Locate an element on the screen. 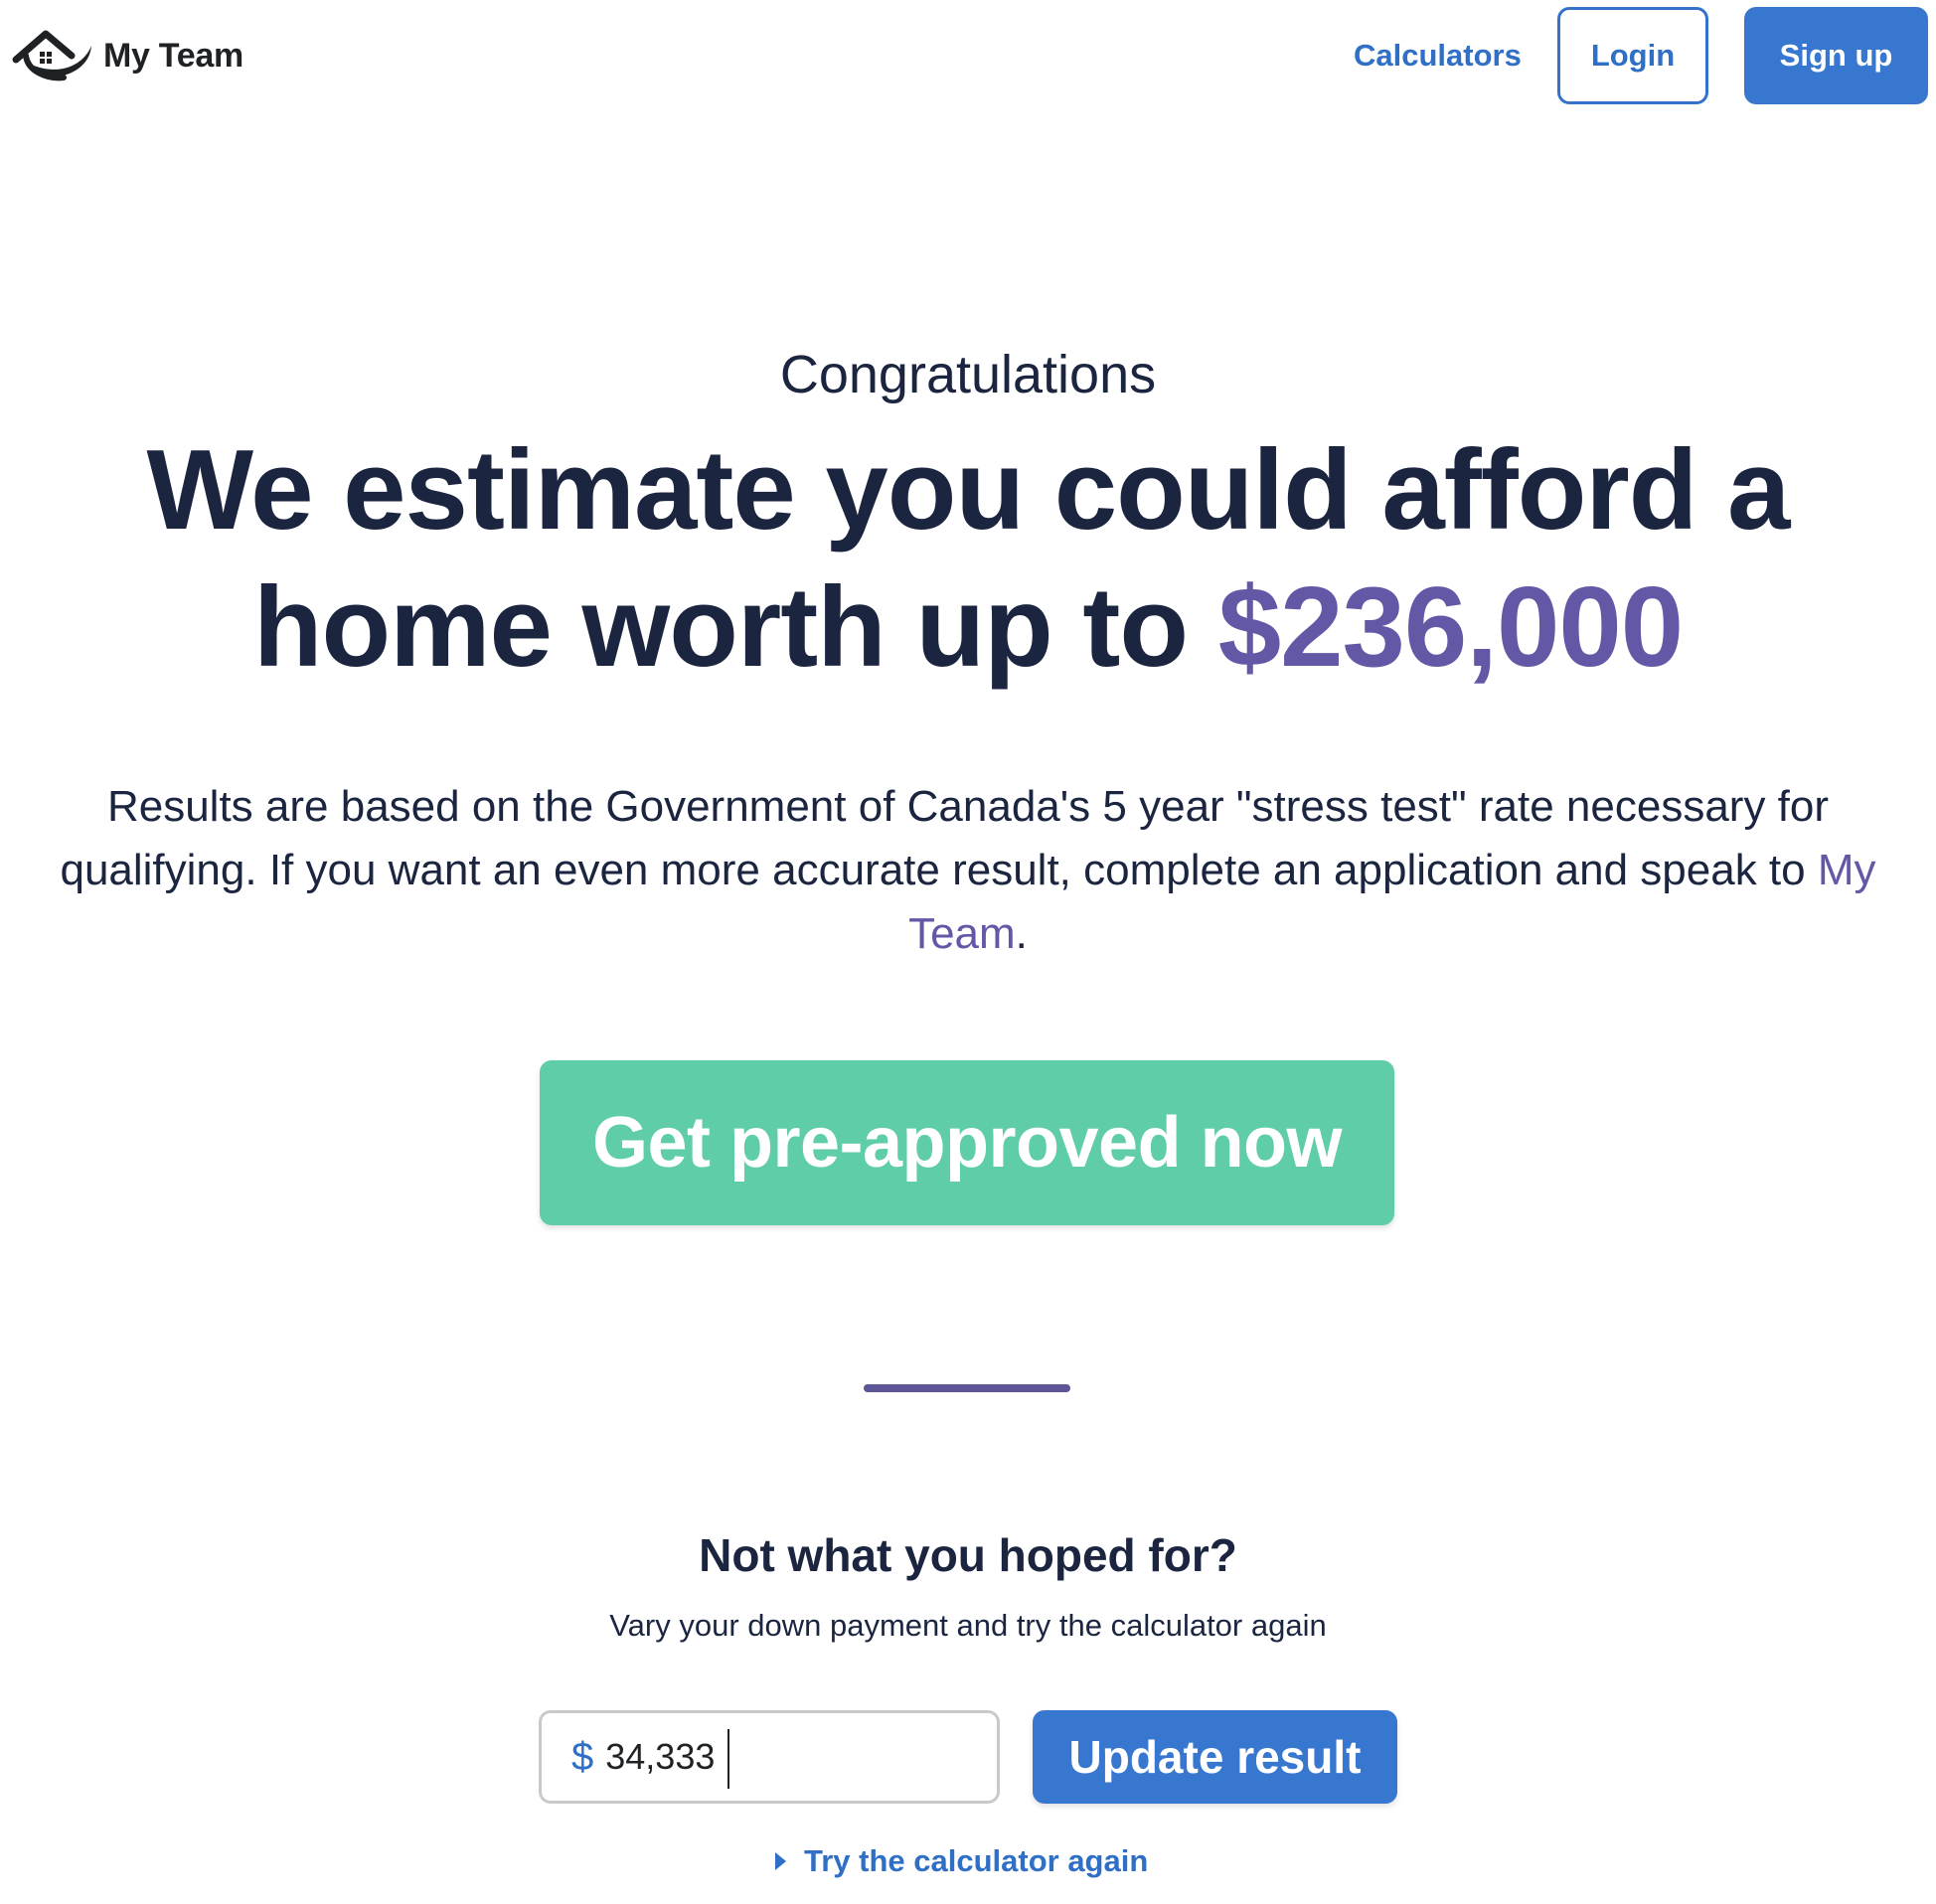 The image size is (1936, 1904). nav-calculators-link: Calculators is located at coordinates (1438, 56).